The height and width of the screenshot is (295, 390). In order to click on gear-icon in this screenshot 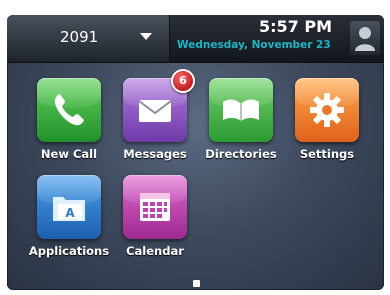, I will do `click(327, 110)`.